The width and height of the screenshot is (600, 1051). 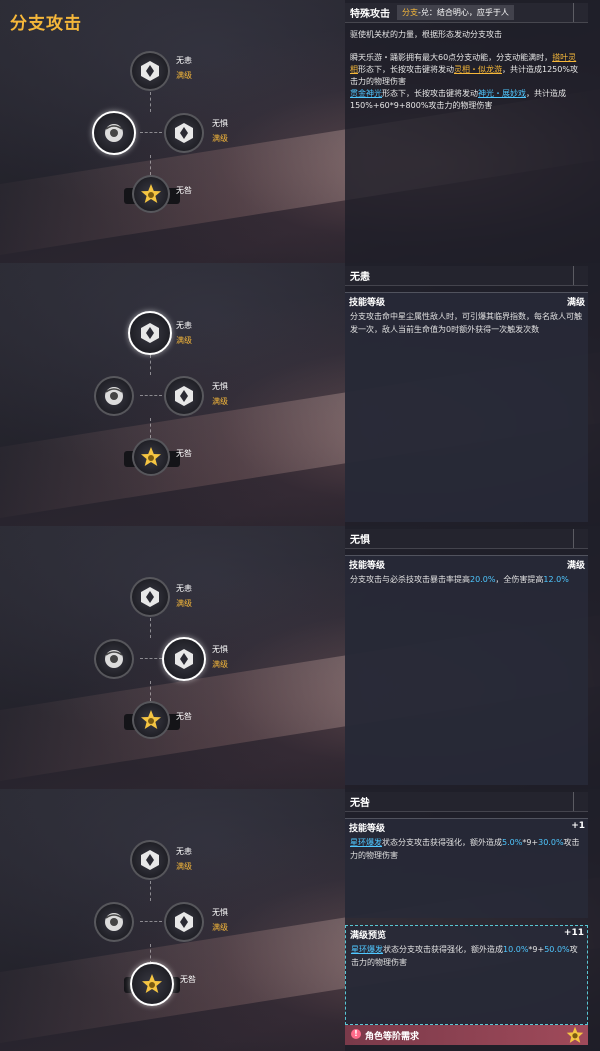 I want to click on skill-link: 灵相・似龙游, so click(x=478, y=69).